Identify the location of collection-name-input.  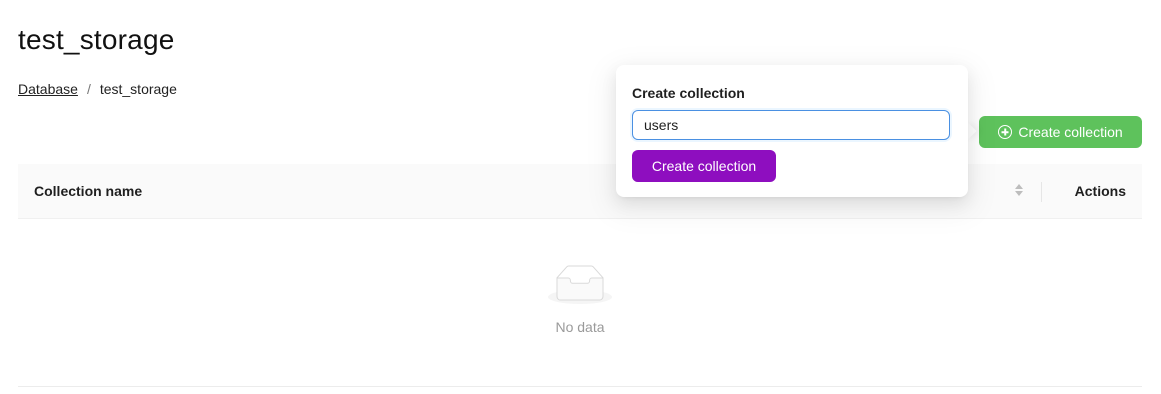
(791, 125).